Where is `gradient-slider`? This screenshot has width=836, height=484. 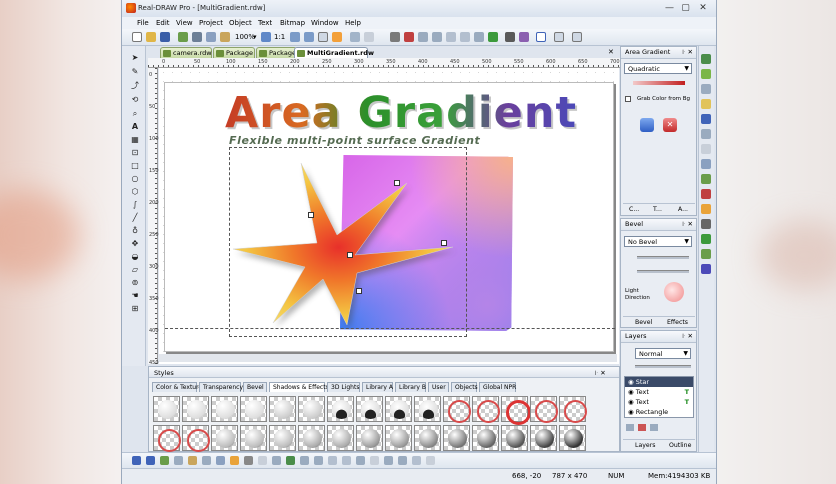 gradient-slider is located at coordinates (659, 83).